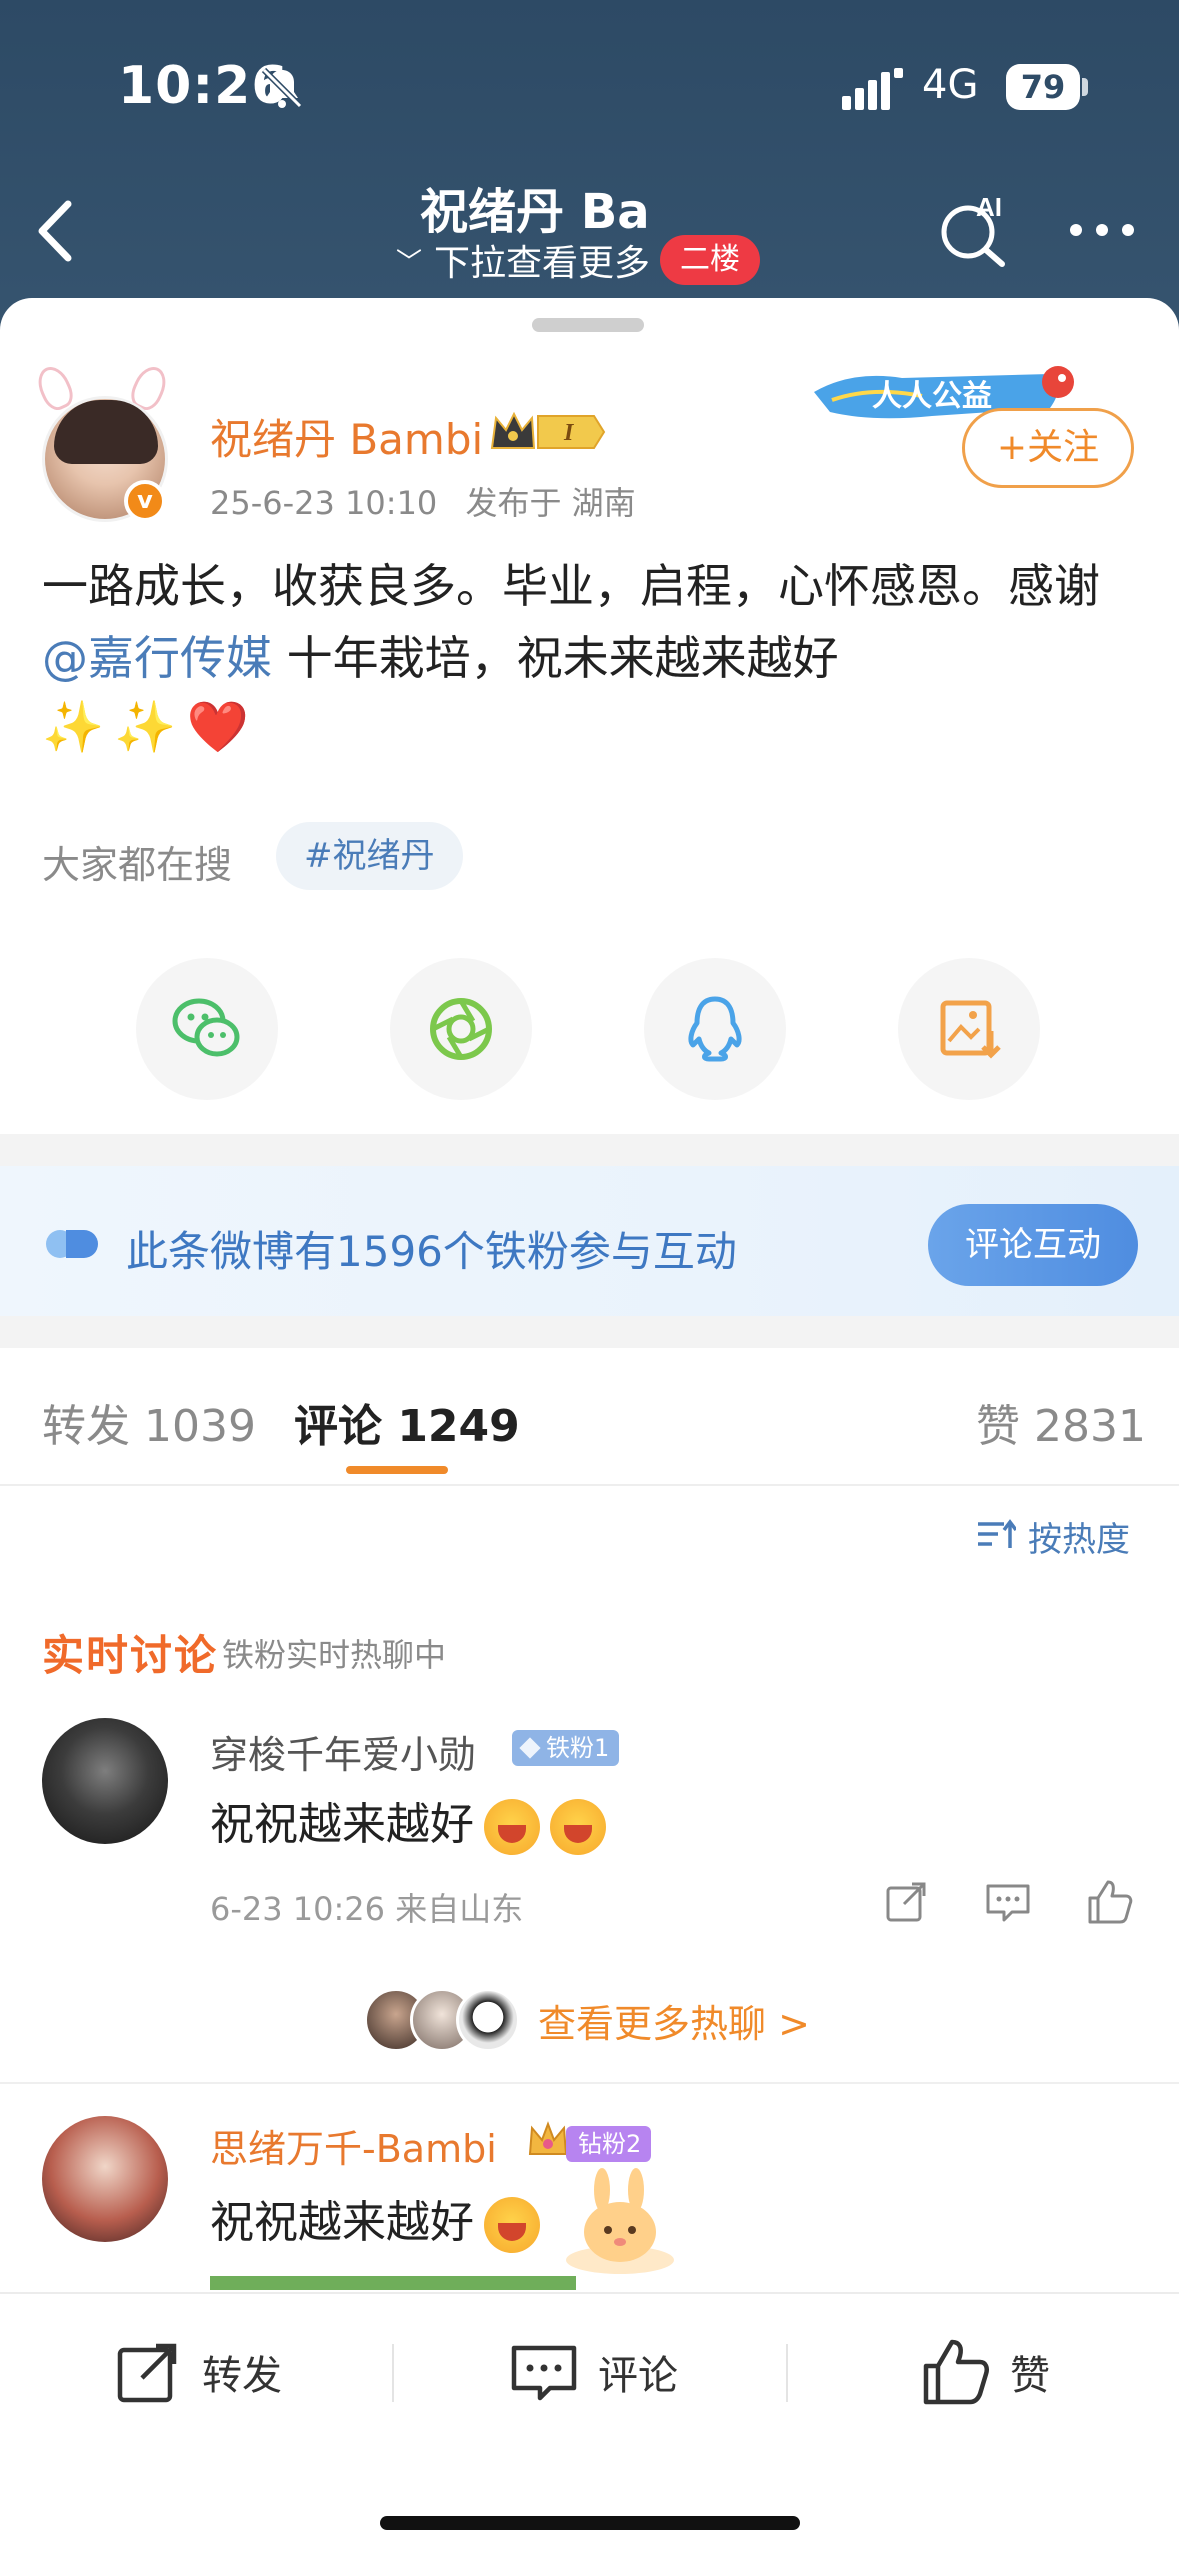 The height and width of the screenshot is (2556, 1179). What do you see at coordinates (217, 726) in the screenshot?
I see `heart-emoji: ❤️` at bounding box center [217, 726].